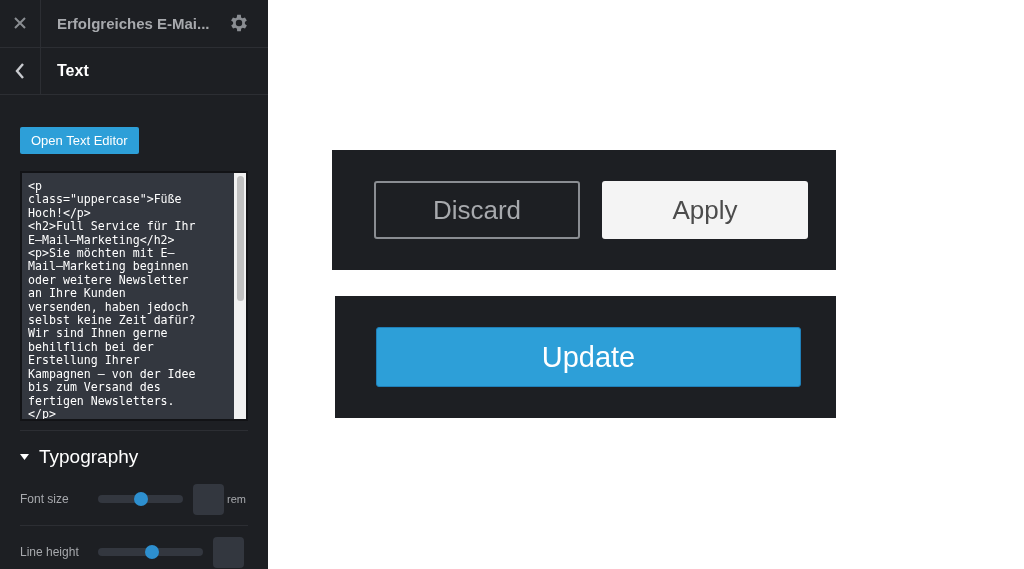  Describe the element at coordinates (45, 499) in the screenshot. I see `control-label: Font size` at that location.